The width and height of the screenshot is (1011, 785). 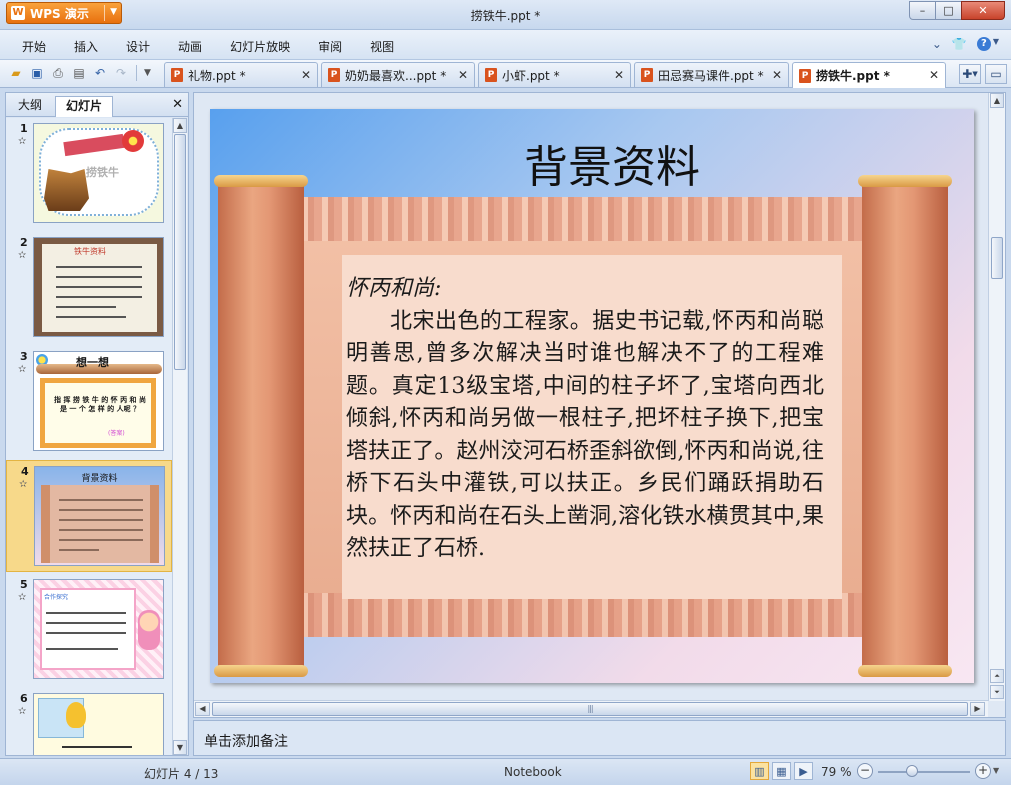 I want to click on slide-thumbnail-5: 5 ✫ 合作探究, so click(x=89, y=630).